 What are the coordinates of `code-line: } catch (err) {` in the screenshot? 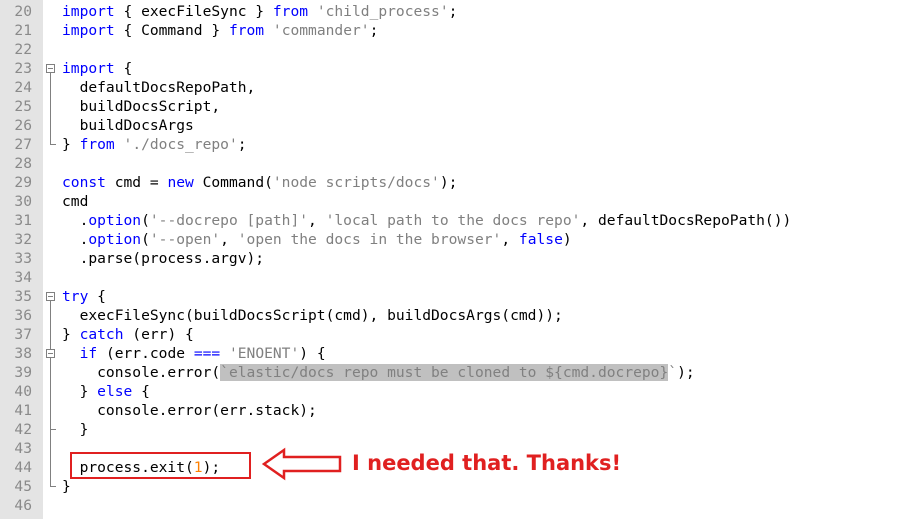 It's located at (128, 334).